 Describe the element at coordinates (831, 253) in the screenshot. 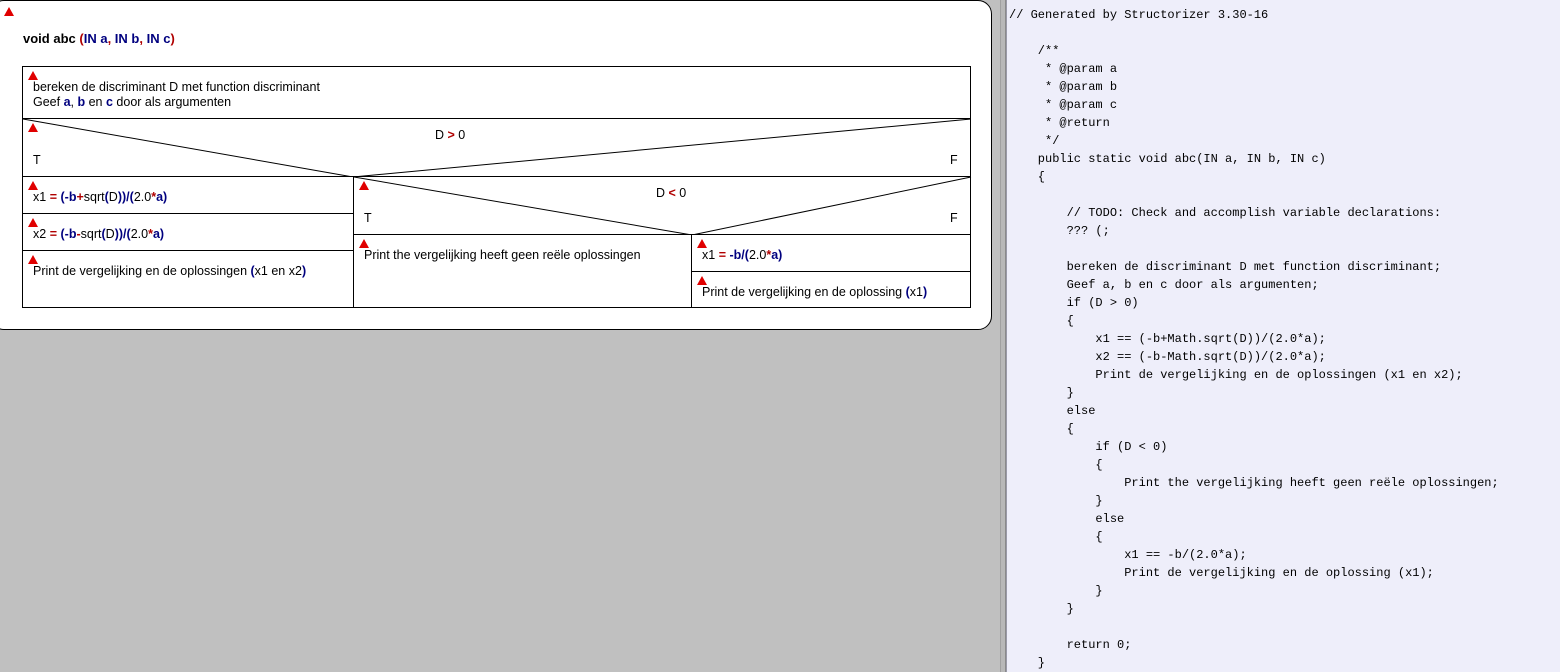

I see `x1-single-assignment: x1 = -b/(2.0*a)` at that location.